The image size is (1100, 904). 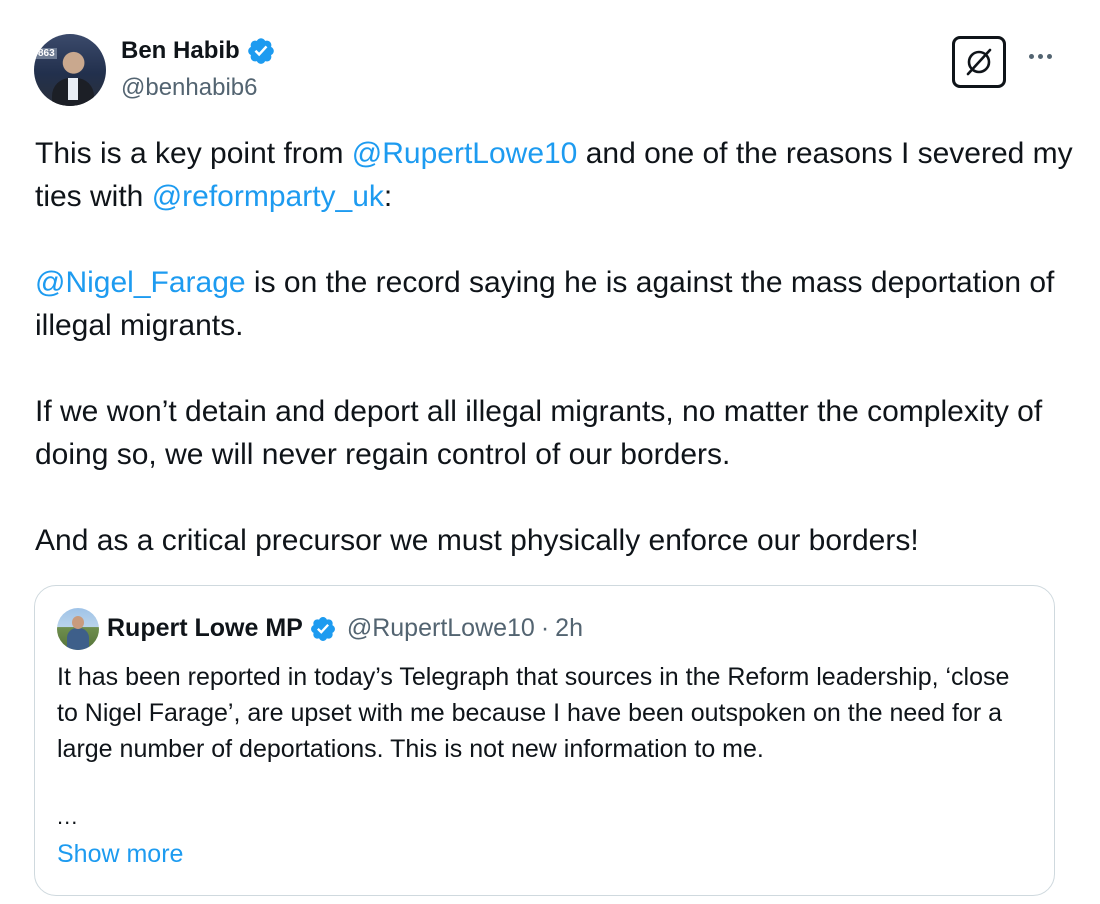 I want to click on quoted-author-avatar, so click(x=78, y=629).